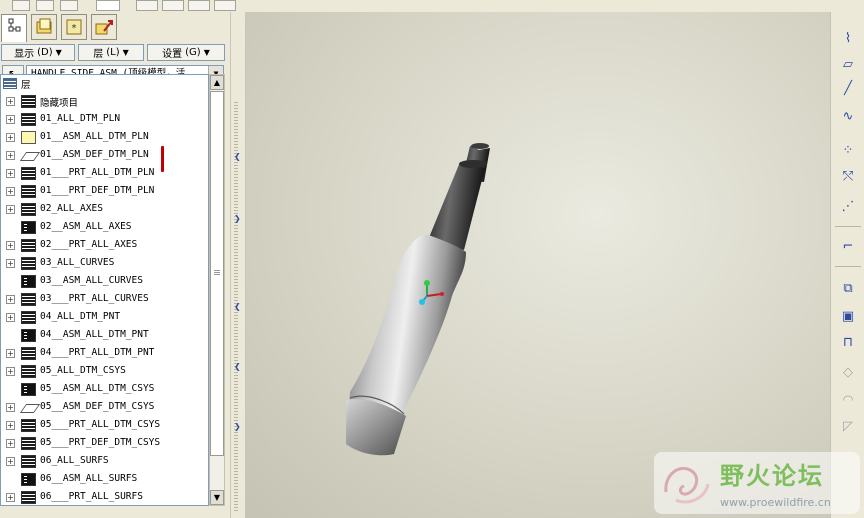 Image resolution: width=864 pixels, height=518 pixels. I want to click on layer-tree-row: +03___PRT_ALL_CURVES, so click(104, 300).